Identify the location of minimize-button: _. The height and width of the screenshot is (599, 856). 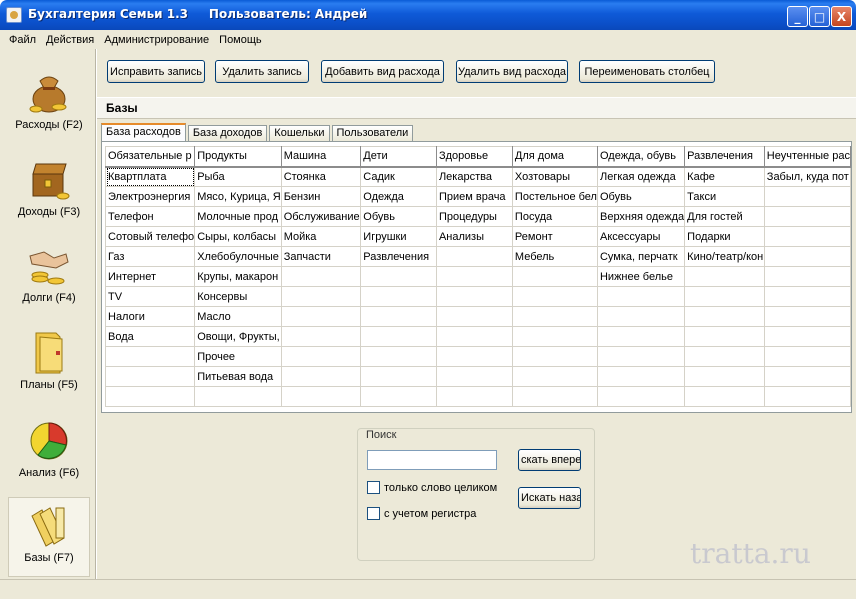
(797, 16).